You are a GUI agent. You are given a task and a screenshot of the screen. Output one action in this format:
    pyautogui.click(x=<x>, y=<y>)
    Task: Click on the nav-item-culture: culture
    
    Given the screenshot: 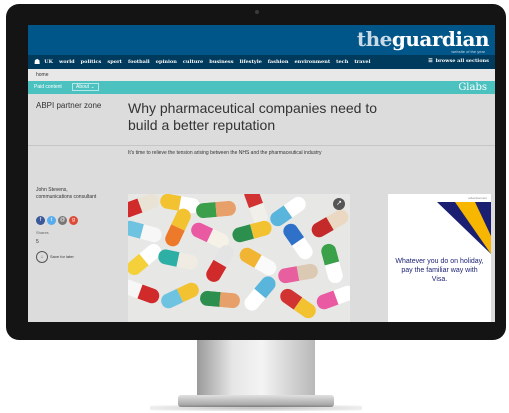 What is the action you would take?
    pyautogui.click(x=193, y=62)
    